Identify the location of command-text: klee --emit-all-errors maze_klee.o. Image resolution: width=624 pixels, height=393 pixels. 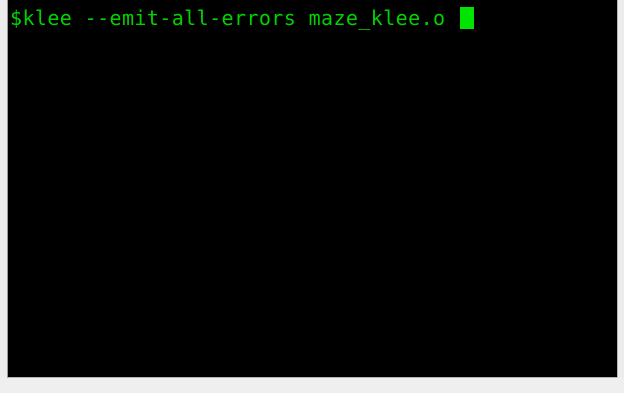
(240, 18).